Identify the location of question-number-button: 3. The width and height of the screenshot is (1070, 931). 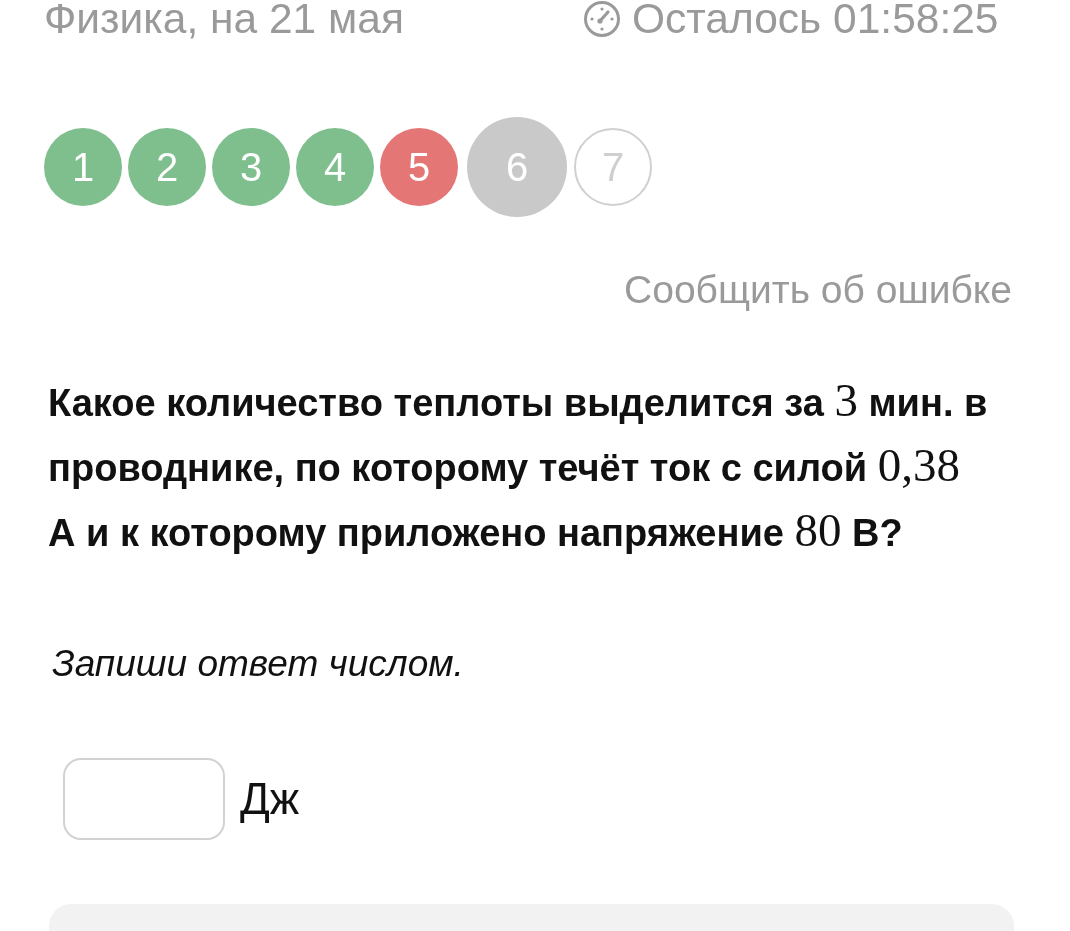
(251, 167).